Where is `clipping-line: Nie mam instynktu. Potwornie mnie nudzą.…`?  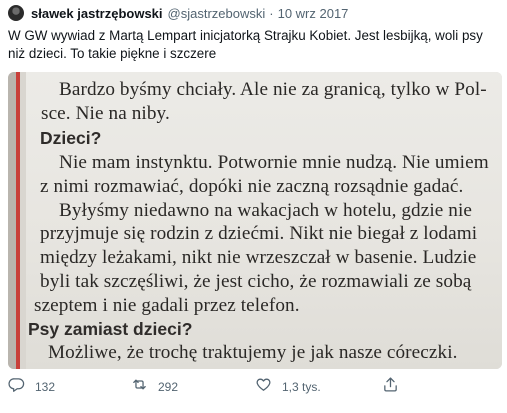 clipping-line: Nie mam instynktu. Potwornie mnie nudzą.… is located at coordinates (274, 162).